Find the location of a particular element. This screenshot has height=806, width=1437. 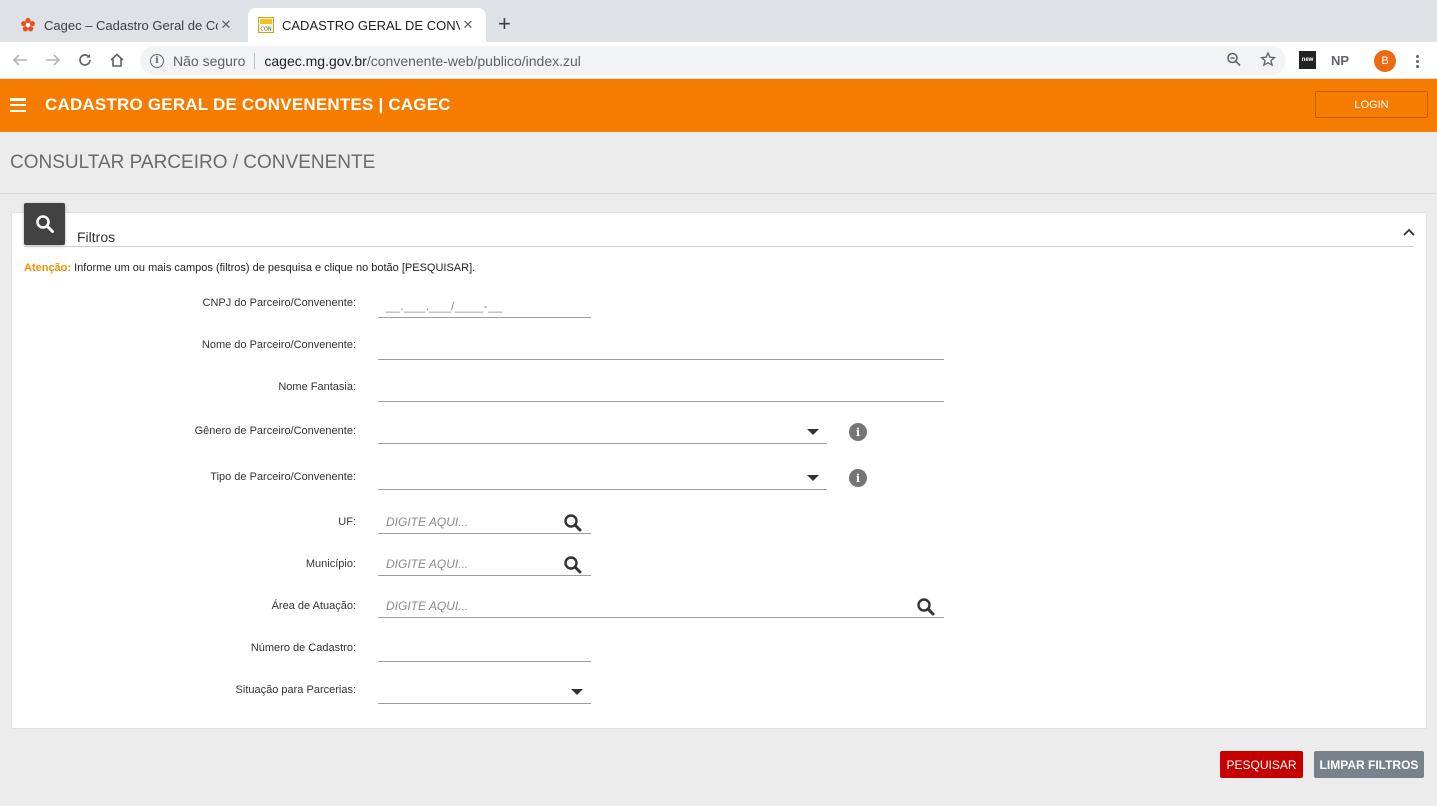

chevron-up-icon is located at coordinates (1409, 232).